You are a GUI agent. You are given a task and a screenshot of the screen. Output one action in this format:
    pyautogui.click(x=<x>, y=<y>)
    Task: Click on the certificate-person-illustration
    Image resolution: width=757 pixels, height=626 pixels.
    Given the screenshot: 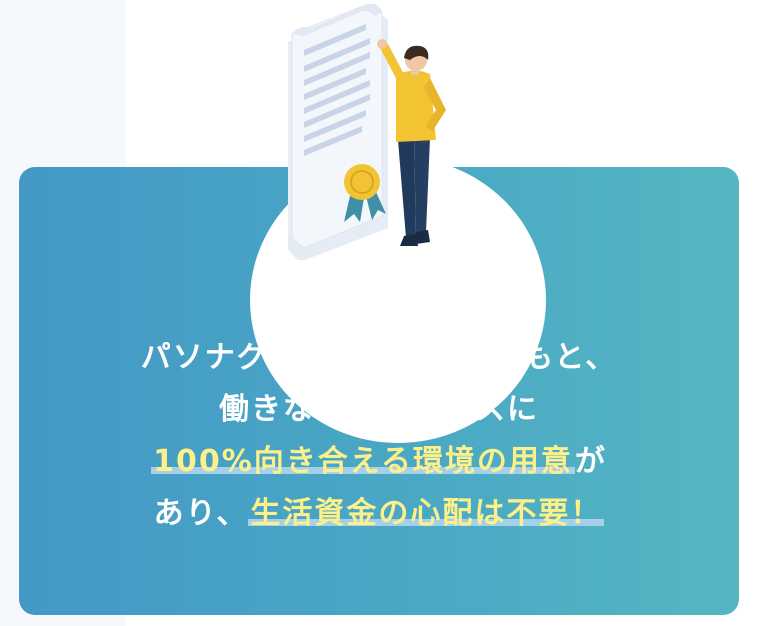 What is the action you would take?
    pyautogui.click(x=367, y=131)
    